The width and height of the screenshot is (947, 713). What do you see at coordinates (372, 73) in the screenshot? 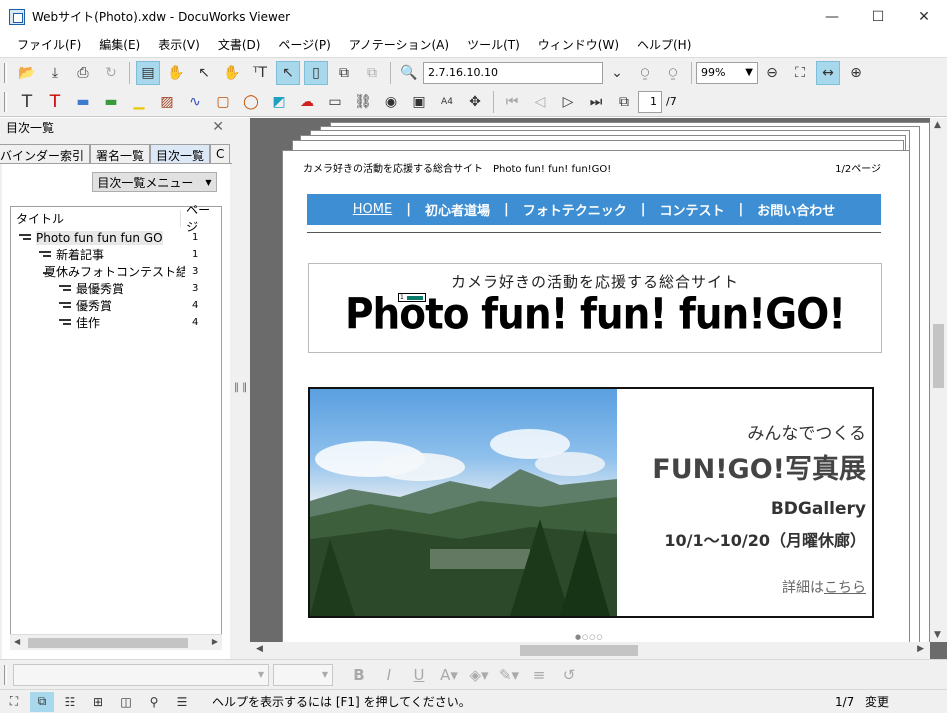
I see `paste-icon: ⧉` at bounding box center [372, 73].